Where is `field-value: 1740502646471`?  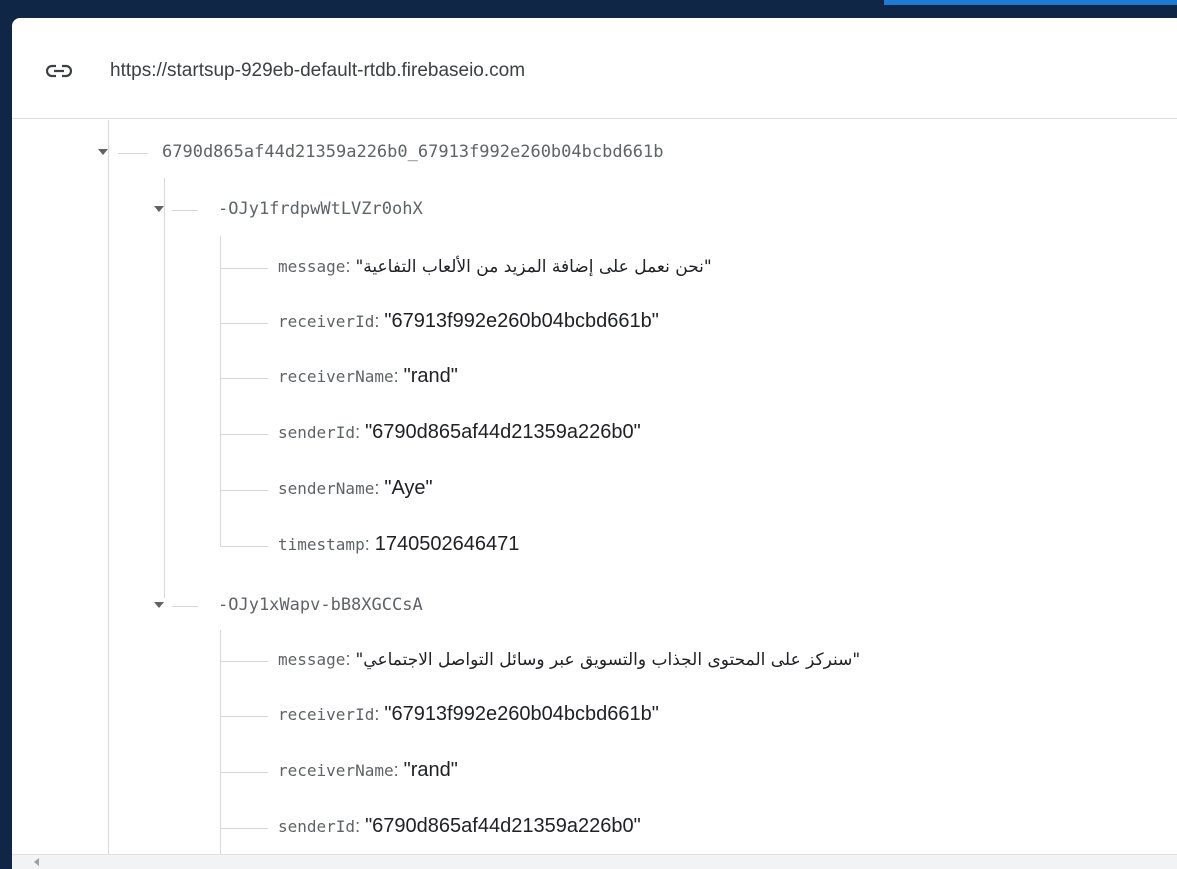
field-value: 1740502646471 is located at coordinates (447, 544).